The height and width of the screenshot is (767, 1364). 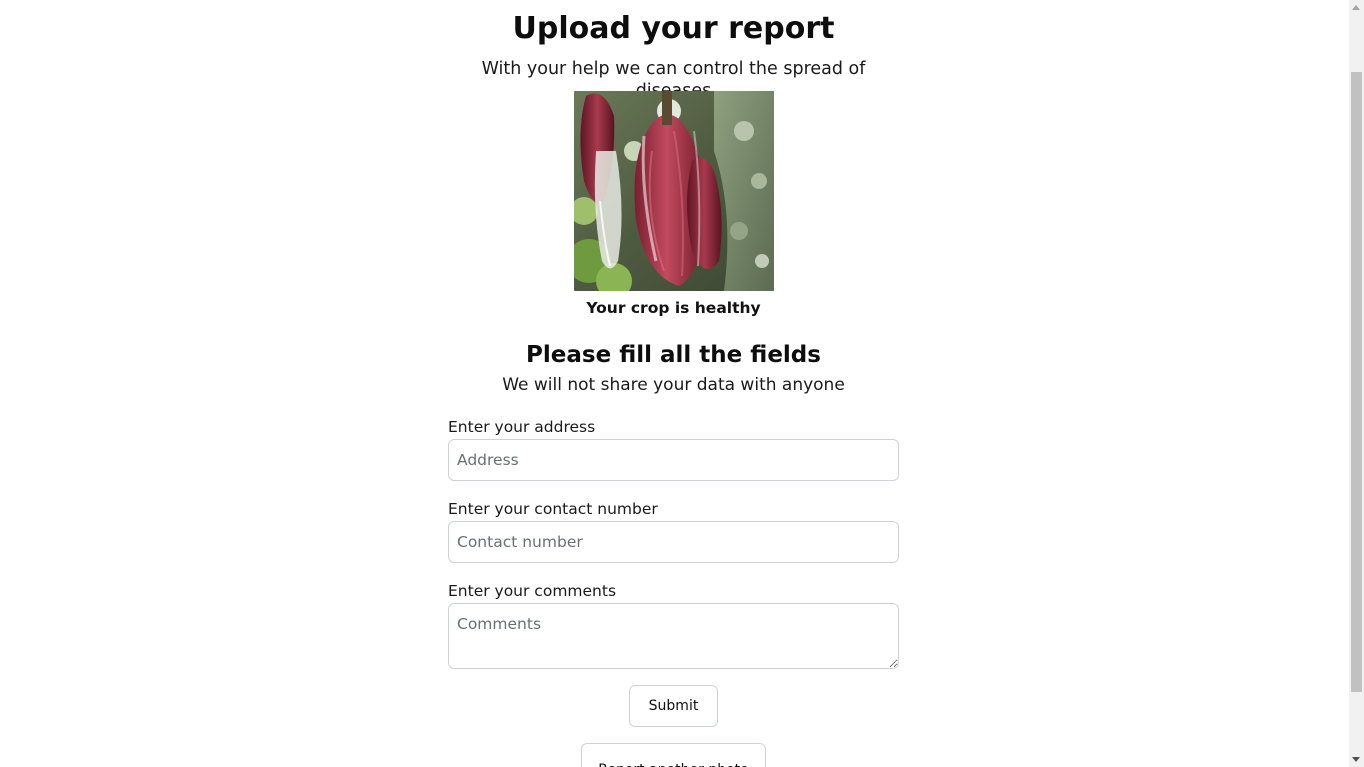 I want to click on diagnosis-result: Your crop is healthy, so click(x=673, y=308).